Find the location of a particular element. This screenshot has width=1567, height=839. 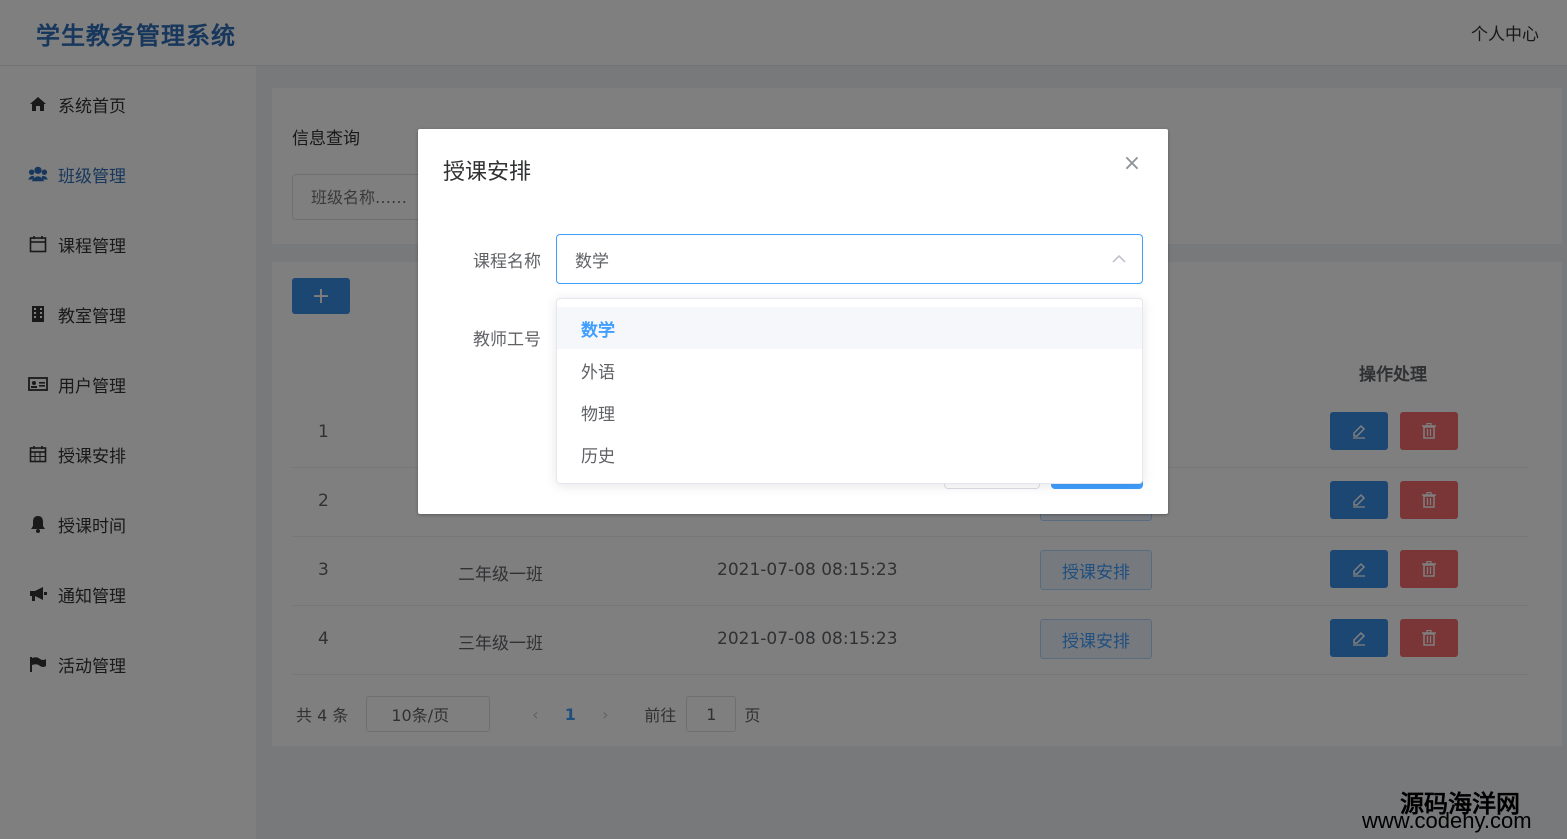

dialog-title: 授课安排 is located at coordinates (487, 172).